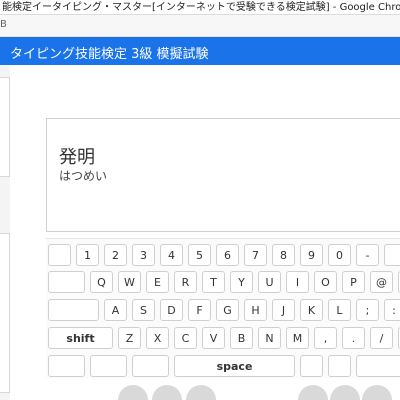 Image resolution: width=400 pixels, height=400 pixels. I want to click on key-a: A, so click(115, 310).